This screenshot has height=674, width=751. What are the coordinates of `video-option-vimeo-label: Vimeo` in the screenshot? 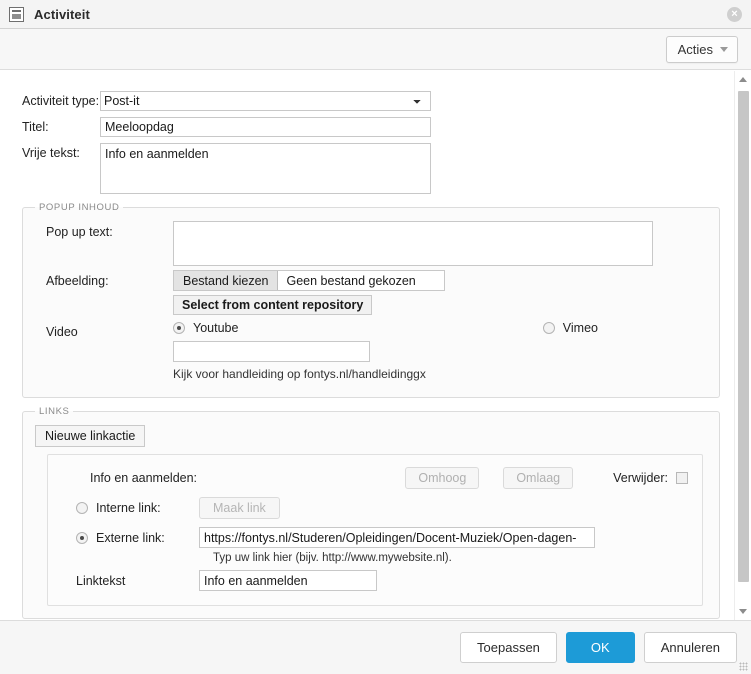 It's located at (580, 328).